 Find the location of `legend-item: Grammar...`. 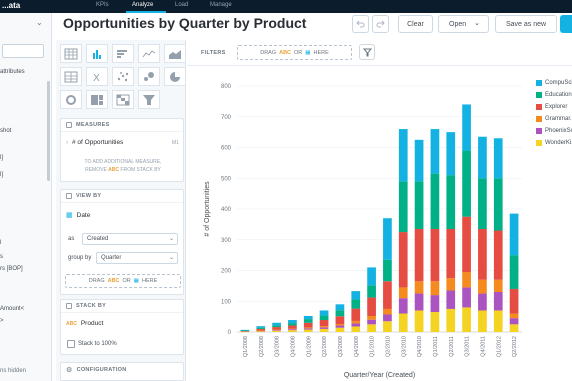

legend-item: Grammar... is located at coordinates (554, 119).